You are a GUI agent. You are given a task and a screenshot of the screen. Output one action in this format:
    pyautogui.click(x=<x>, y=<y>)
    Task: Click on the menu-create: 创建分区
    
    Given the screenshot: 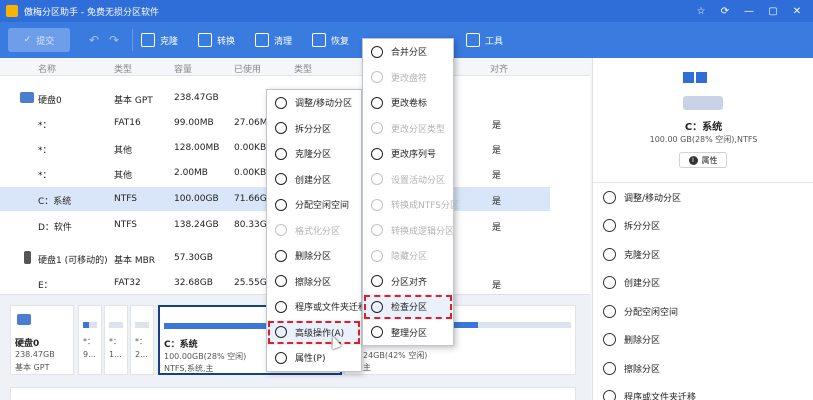 What is the action you would take?
    pyautogui.click(x=314, y=180)
    